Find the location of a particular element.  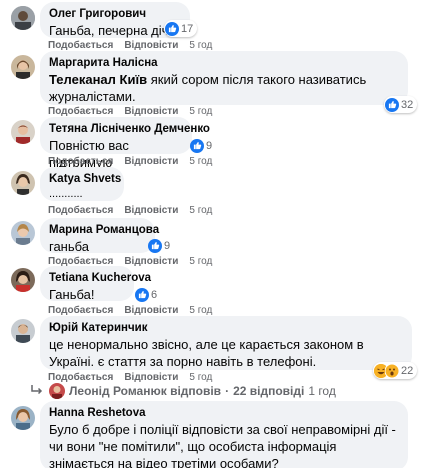

reaction-badge: 17 is located at coordinates (181, 28).